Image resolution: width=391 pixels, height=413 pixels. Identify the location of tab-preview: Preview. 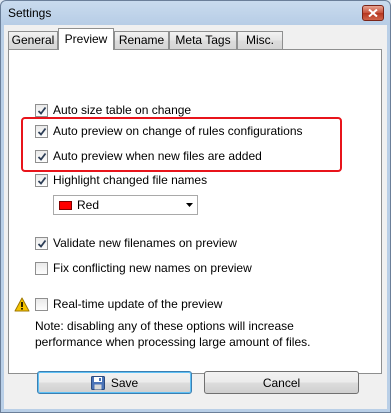
(86, 39).